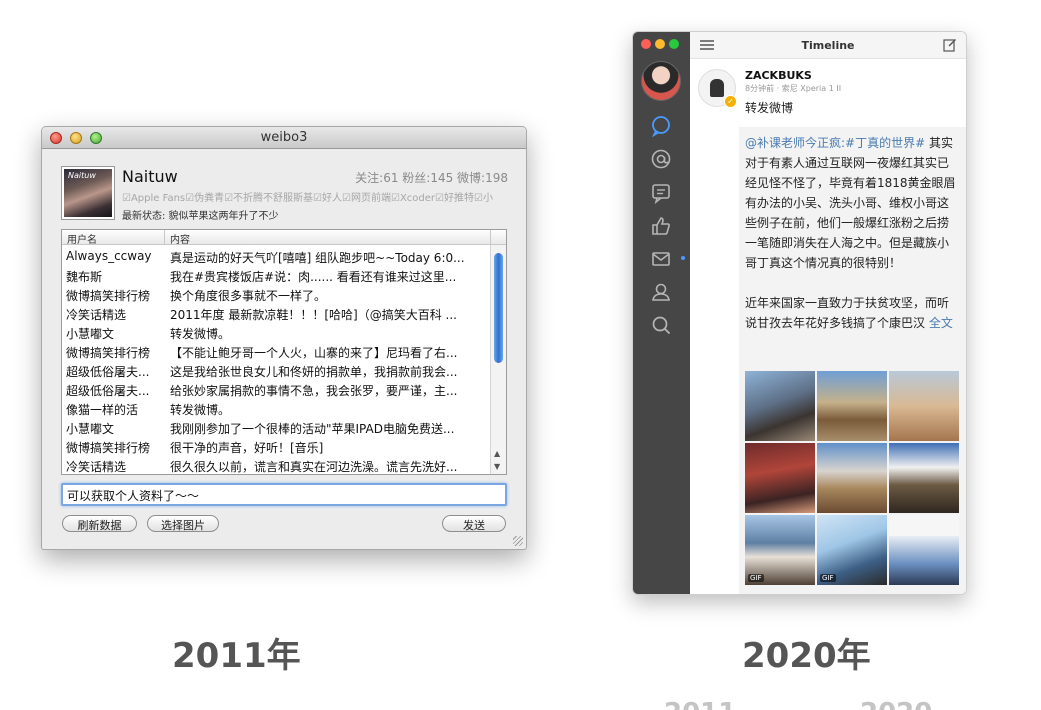  Describe the element at coordinates (661, 313) in the screenshot. I see `sidebar` at that location.